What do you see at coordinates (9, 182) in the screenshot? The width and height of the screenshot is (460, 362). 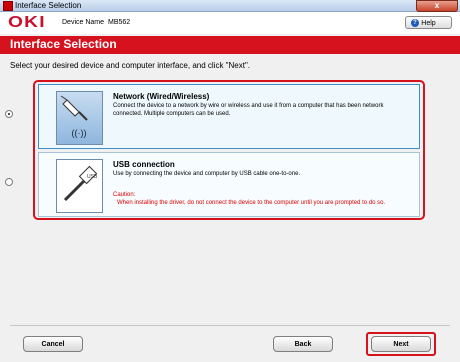 I see `radio-usb` at bounding box center [9, 182].